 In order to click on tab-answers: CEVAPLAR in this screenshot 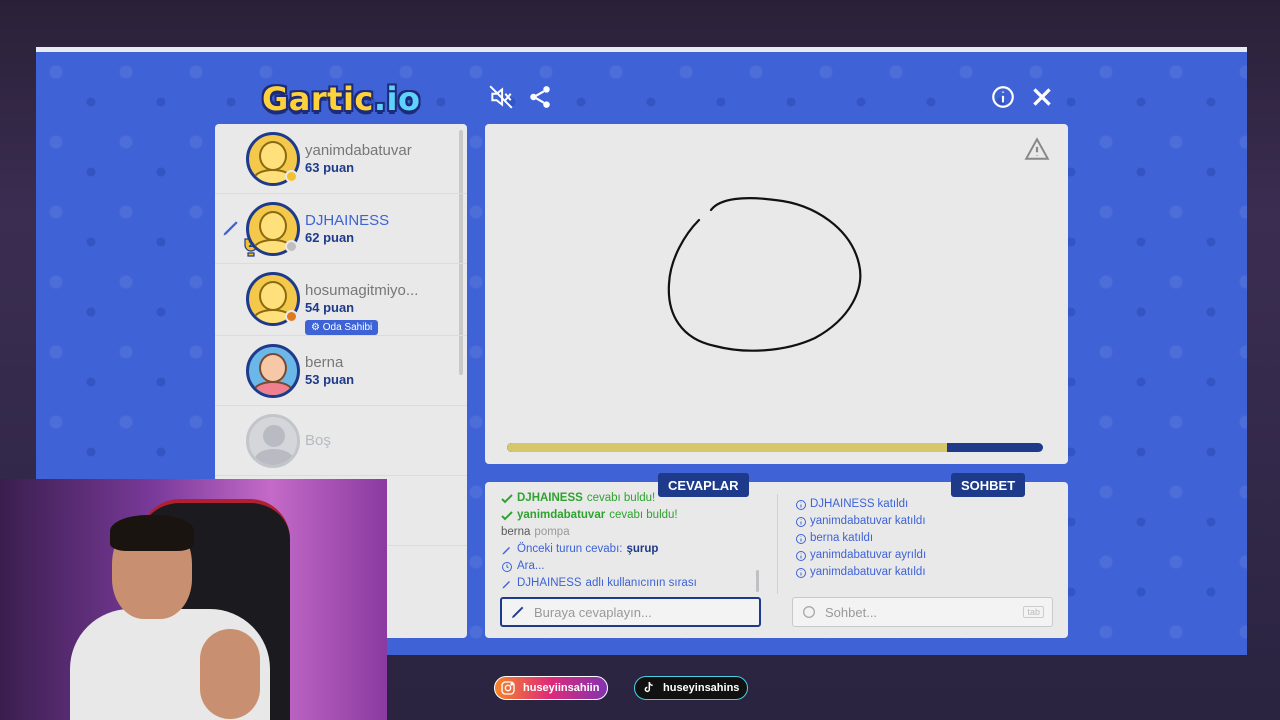, I will do `click(703, 485)`.